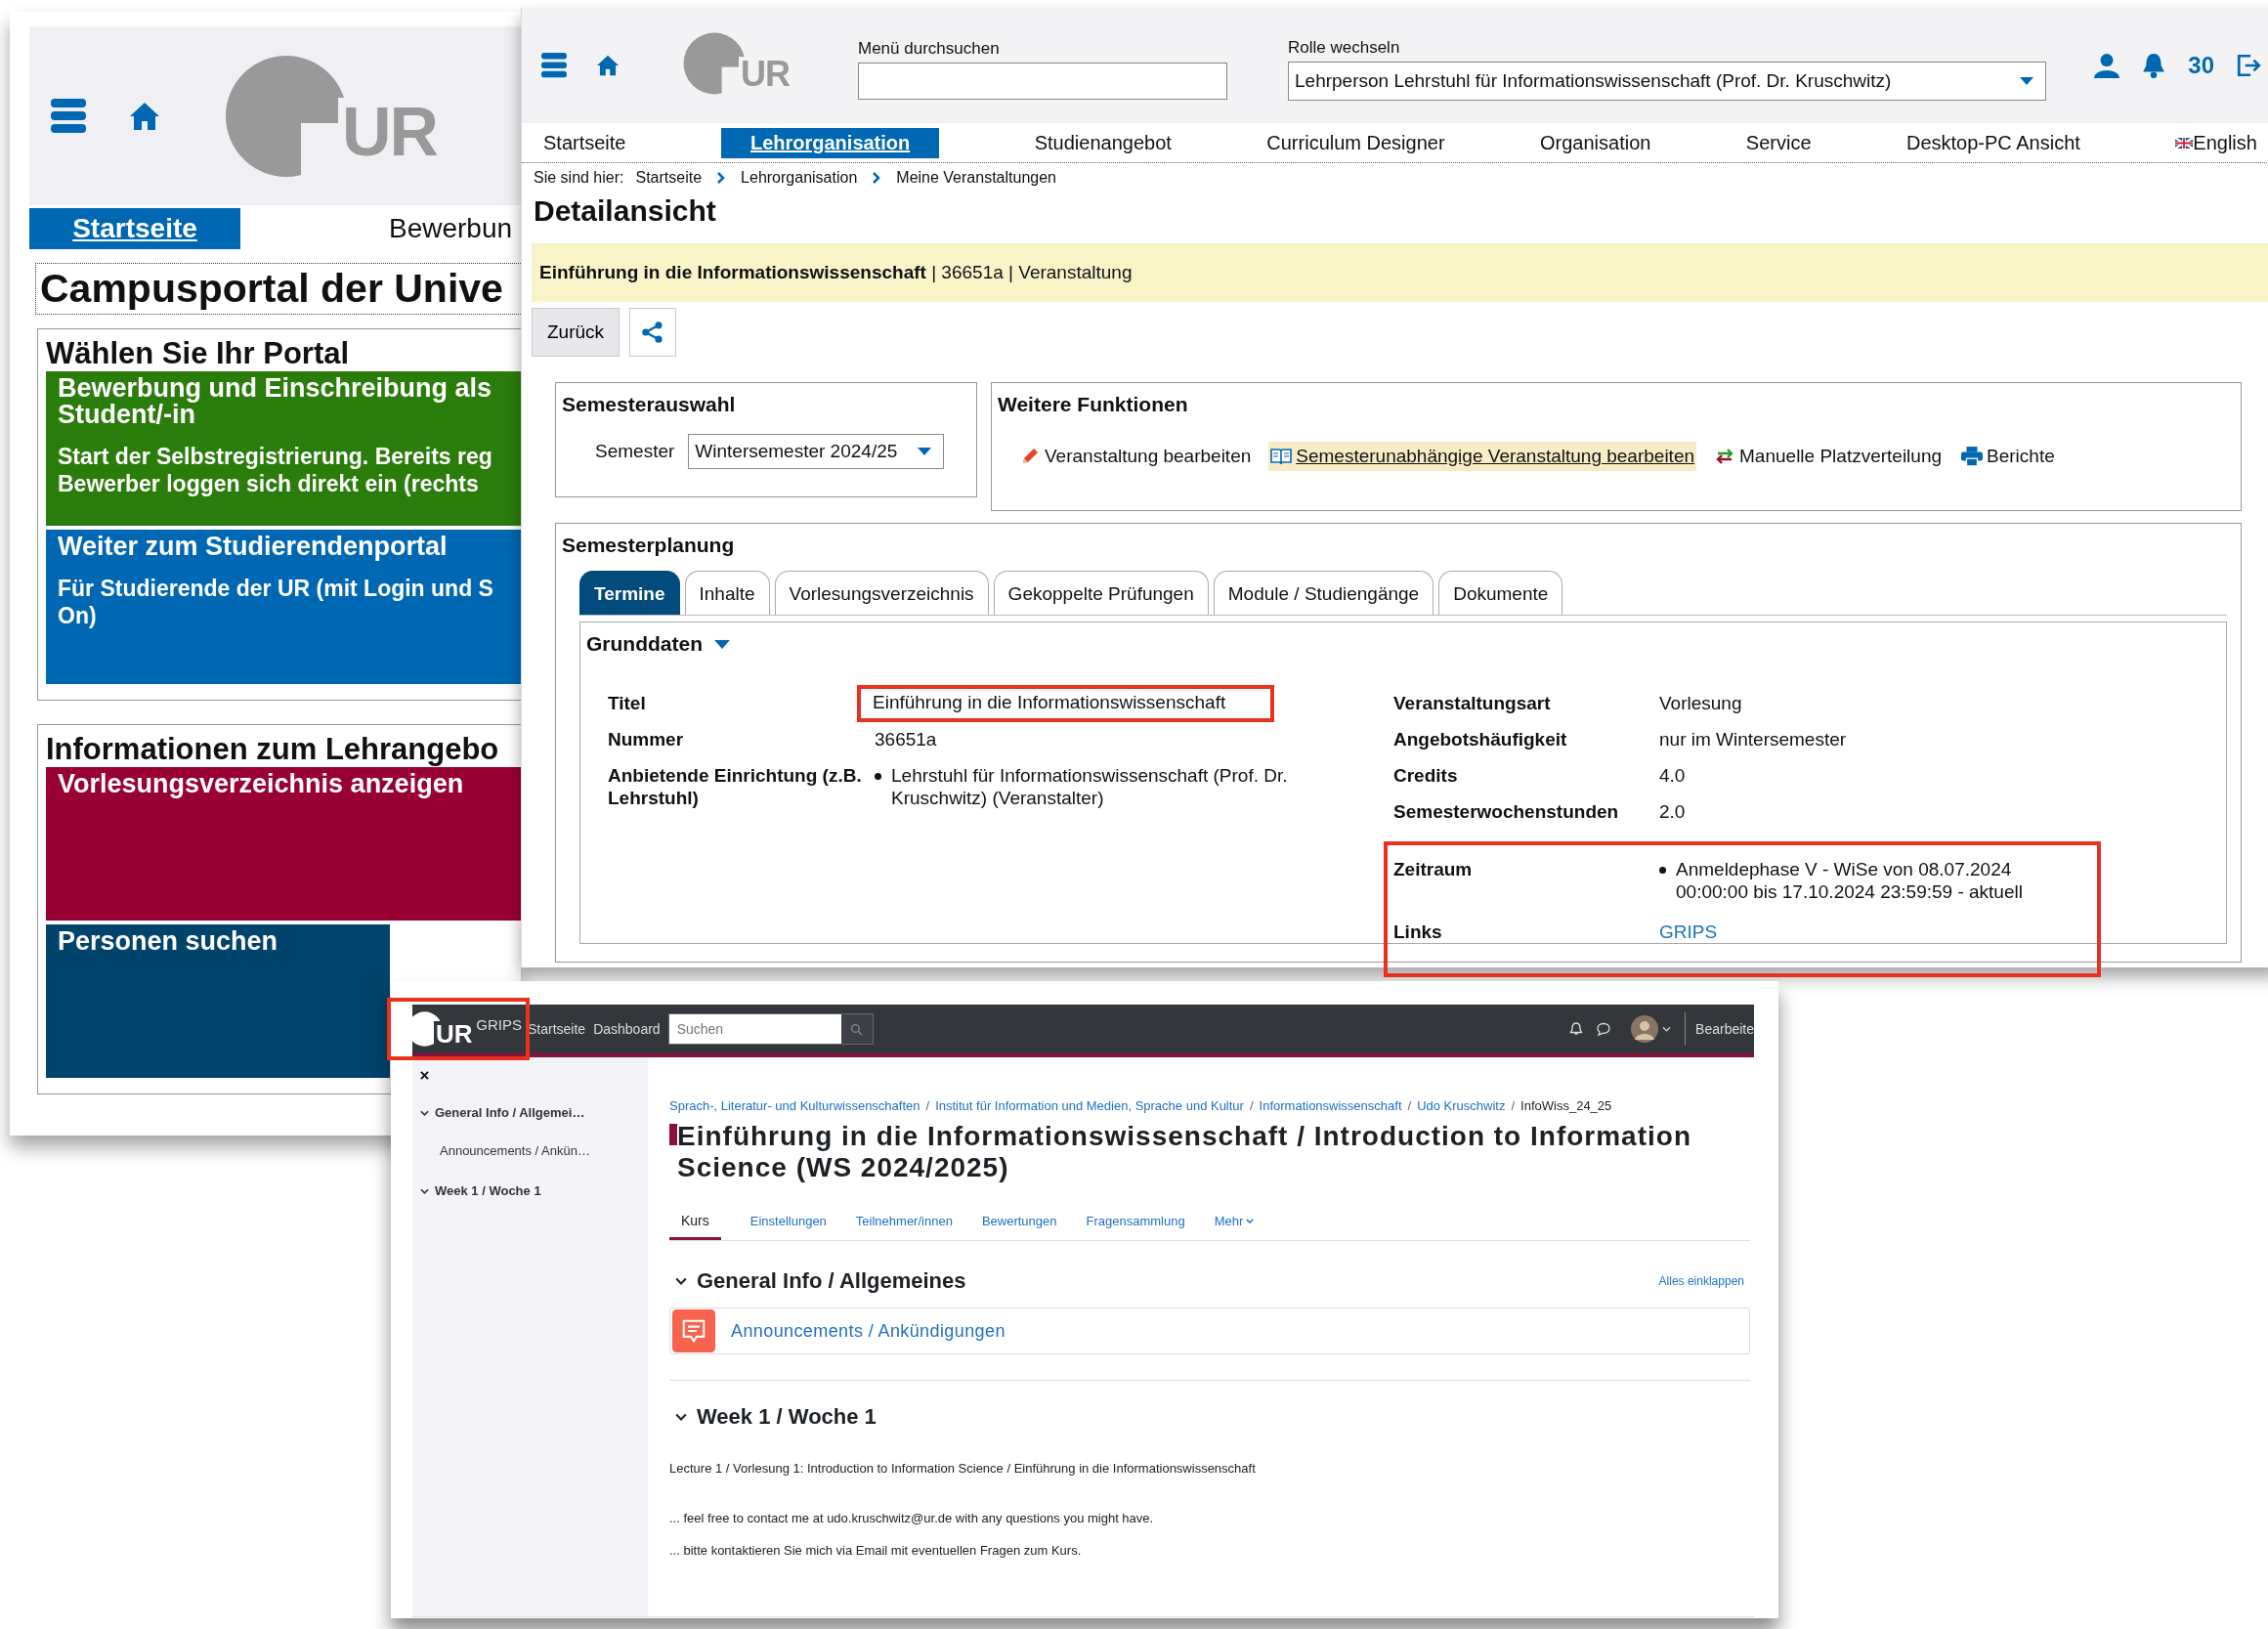  Describe the element at coordinates (1101, 593) in the screenshot. I see `tab: Gekoppelte Prüfungen` at that location.